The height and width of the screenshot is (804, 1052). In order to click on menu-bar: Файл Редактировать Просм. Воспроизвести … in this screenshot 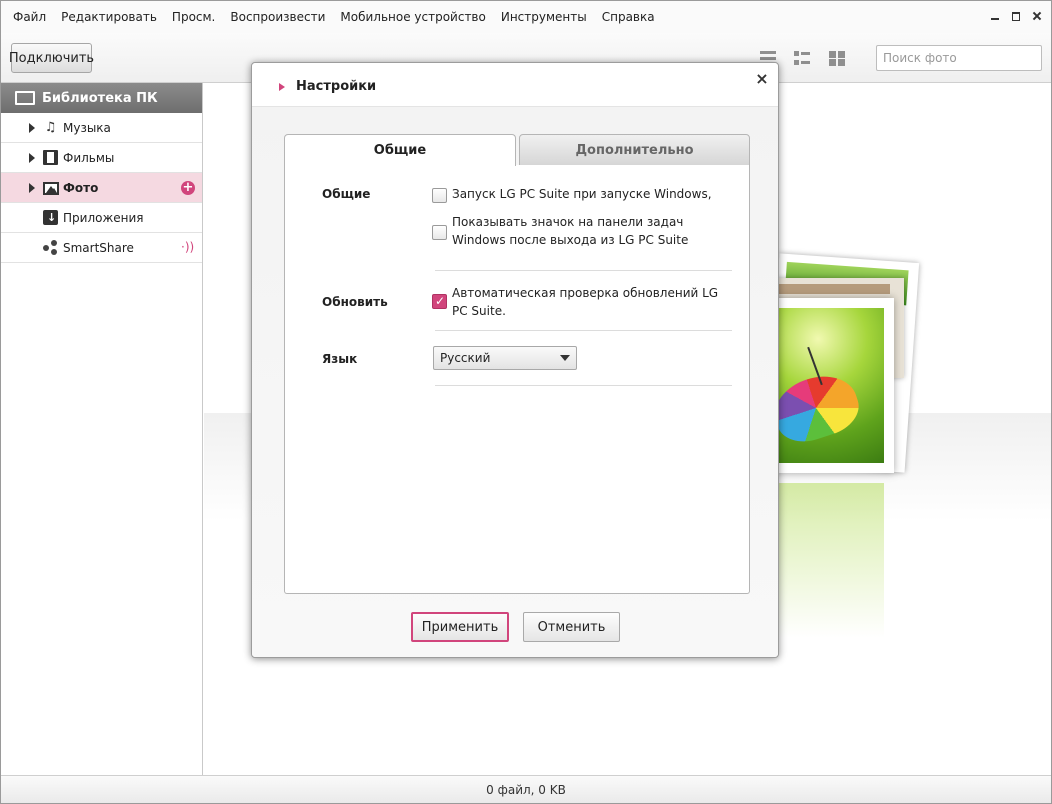, I will do `click(526, 17)`.